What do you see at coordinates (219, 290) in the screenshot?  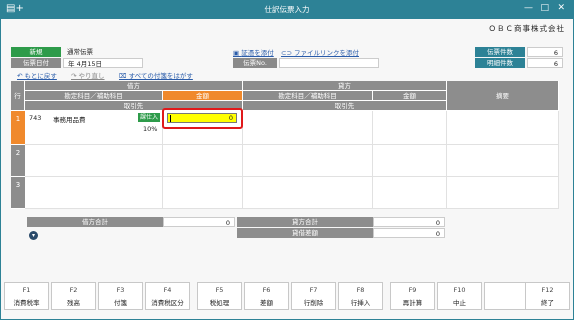 I see `fkey-code: F5` at bounding box center [219, 290].